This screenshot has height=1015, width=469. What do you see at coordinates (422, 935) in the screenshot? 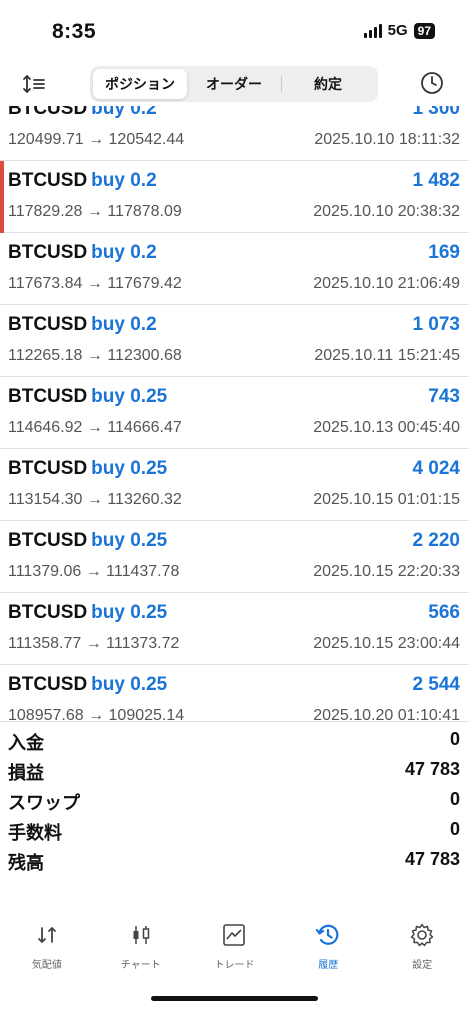
I see `settings-icon` at bounding box center [422, 935].